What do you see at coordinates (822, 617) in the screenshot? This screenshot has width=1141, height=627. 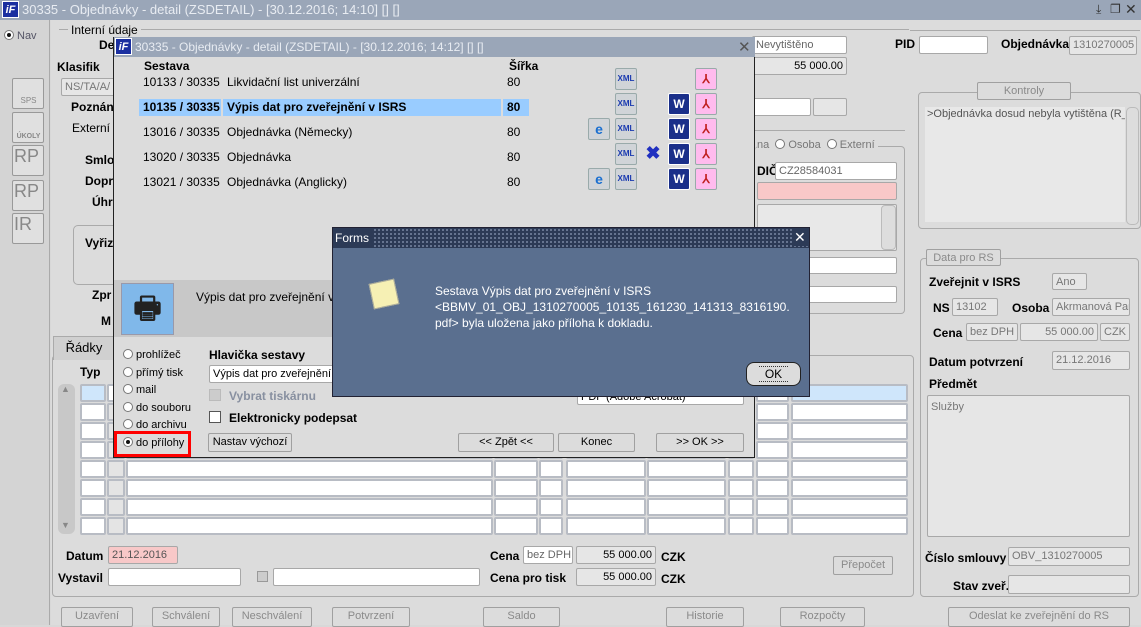 I see `rozpocty-button: Rozpočty` at bounding box center [822, 617].